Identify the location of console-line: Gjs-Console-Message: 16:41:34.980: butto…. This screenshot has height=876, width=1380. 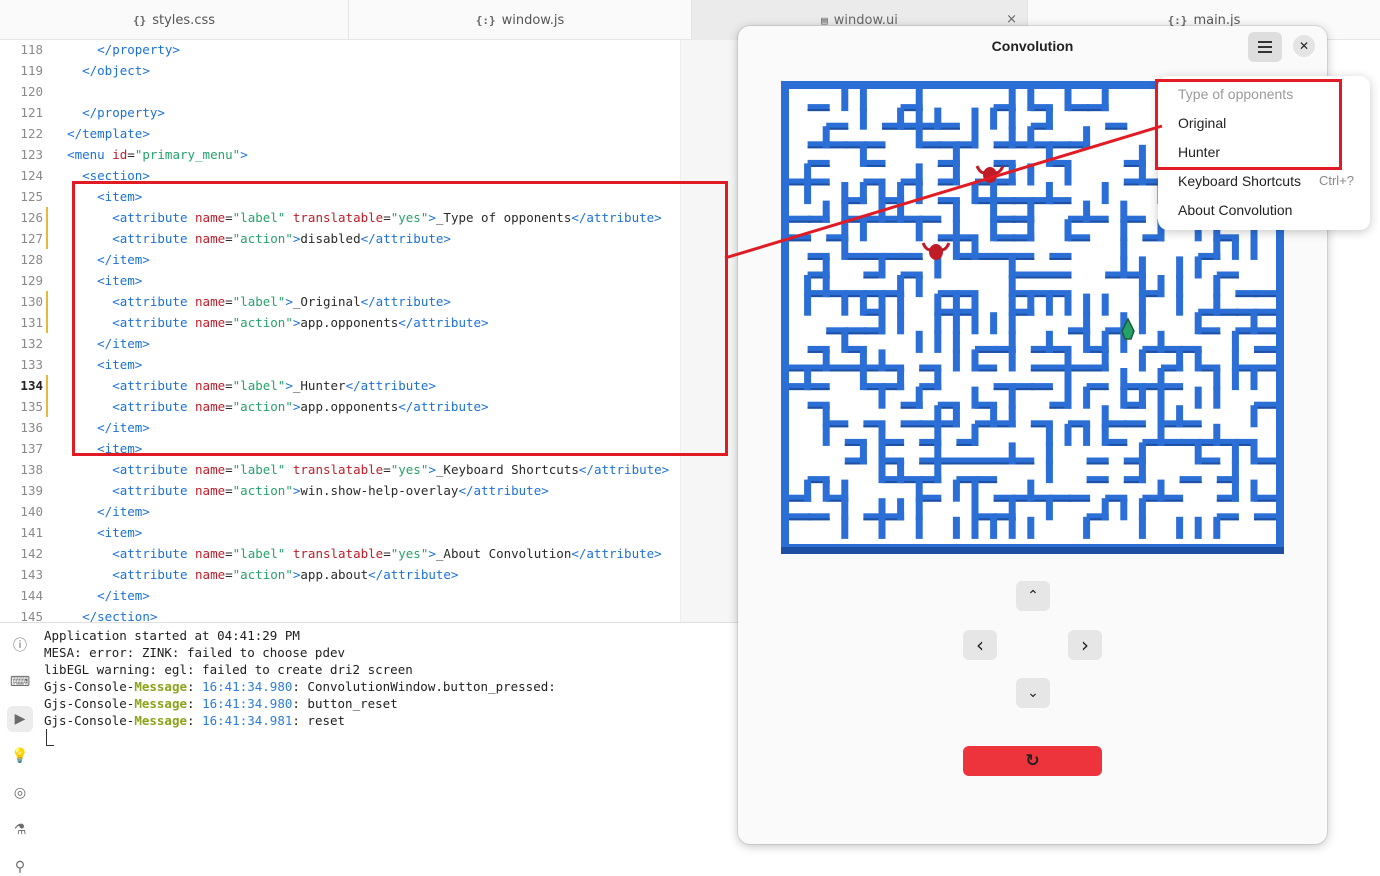
(221, 703).